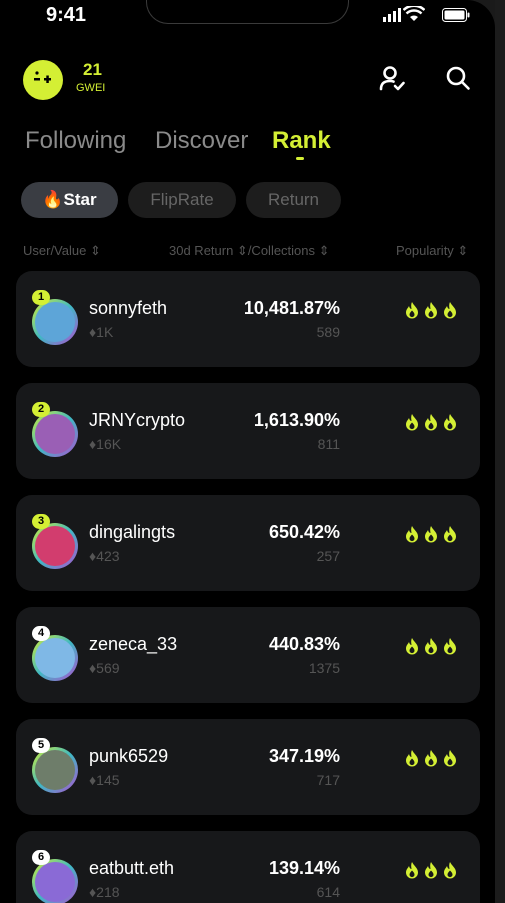  Describe the element at coordinates (328, 332) in the screenshot. I see `collections-count: 589` at that location.